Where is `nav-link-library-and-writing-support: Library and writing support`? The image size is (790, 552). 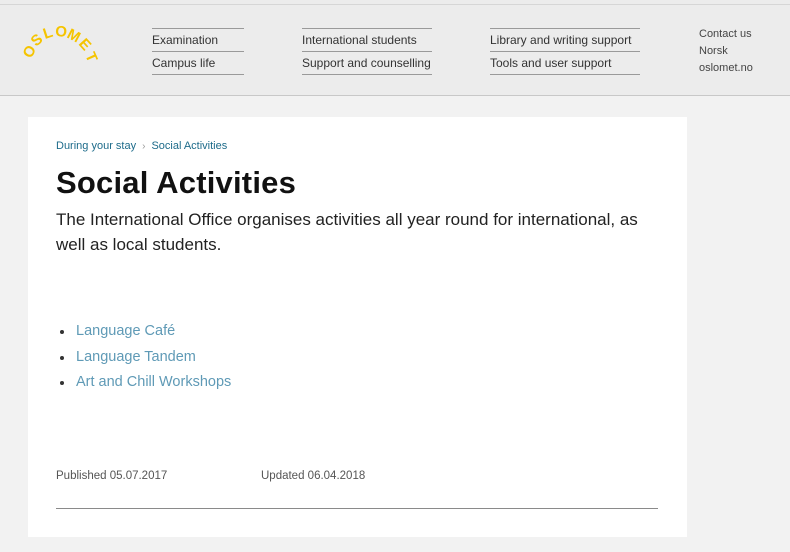 nav-link-library-and-writing-support: Library and writing support is located at coordinates (565, 39).